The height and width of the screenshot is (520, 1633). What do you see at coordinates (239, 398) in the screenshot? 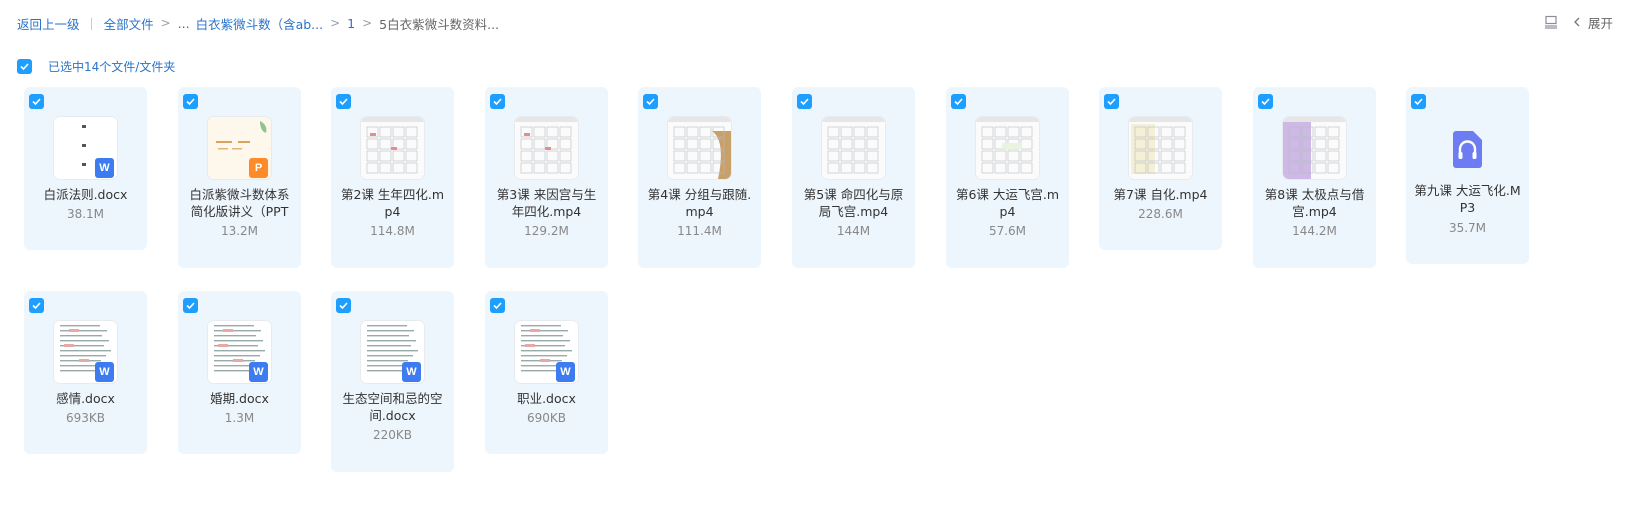
I see `file-name: 婚期.docx` at bounding box center [239, 398].